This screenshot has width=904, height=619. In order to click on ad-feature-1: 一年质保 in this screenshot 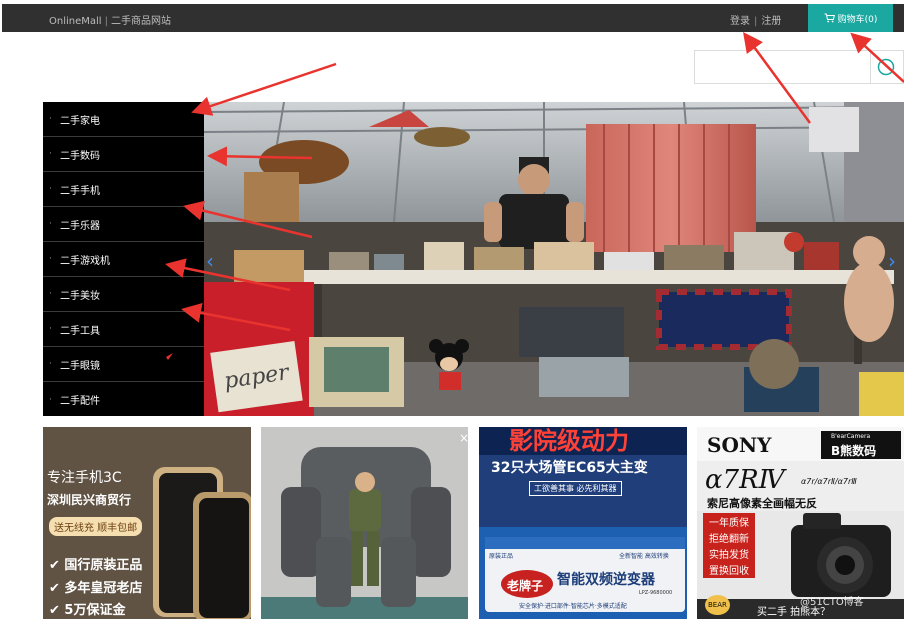, I will do `click(729, 521)`.